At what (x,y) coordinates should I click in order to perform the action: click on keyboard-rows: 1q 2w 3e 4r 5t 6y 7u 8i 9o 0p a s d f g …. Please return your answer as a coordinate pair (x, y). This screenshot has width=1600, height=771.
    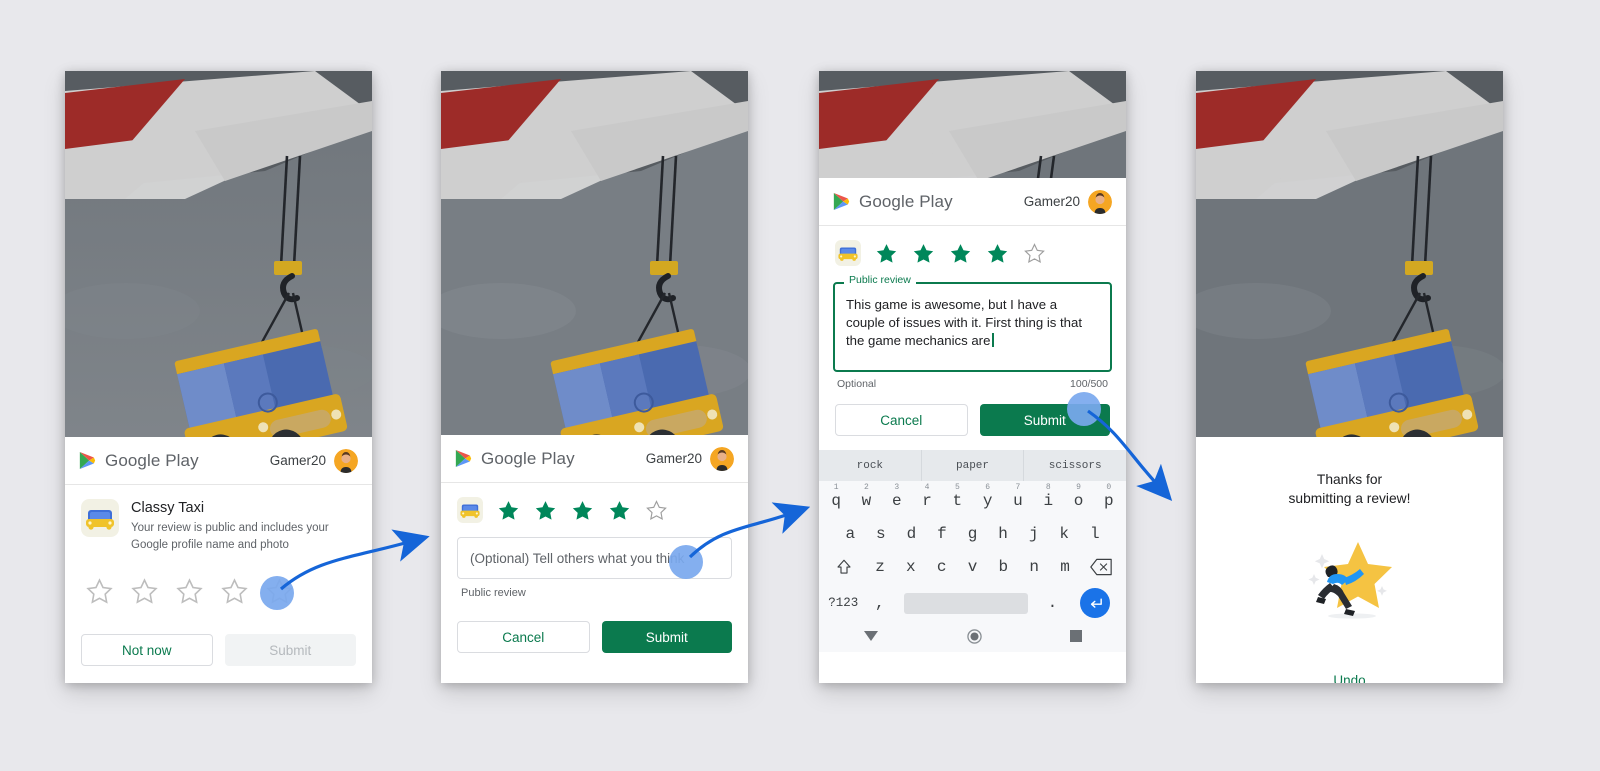
    Looking at the image, I should click on (972, 551).